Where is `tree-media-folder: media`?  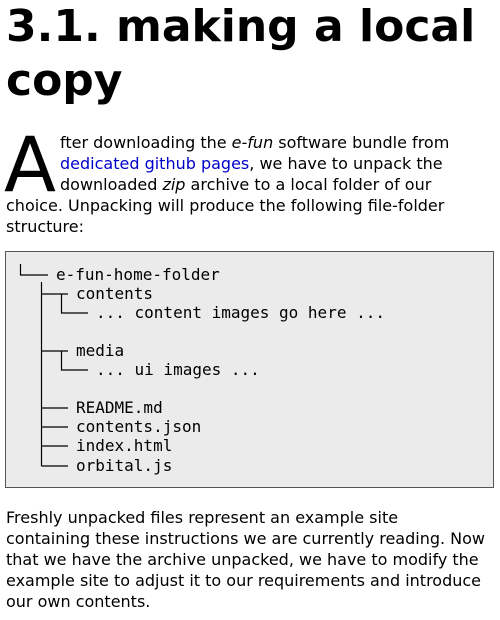
tree-media-folder: media is located at coordinates (100, 350).